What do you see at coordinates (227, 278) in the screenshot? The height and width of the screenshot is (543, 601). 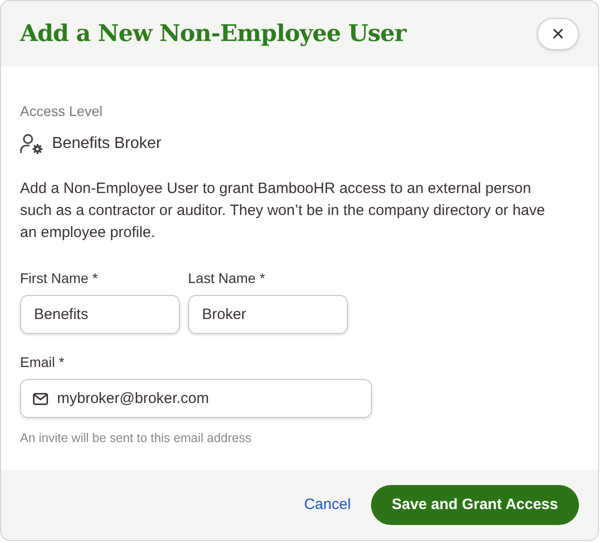 I see `field-label: Last Name *` at bounding box center [227, 278].